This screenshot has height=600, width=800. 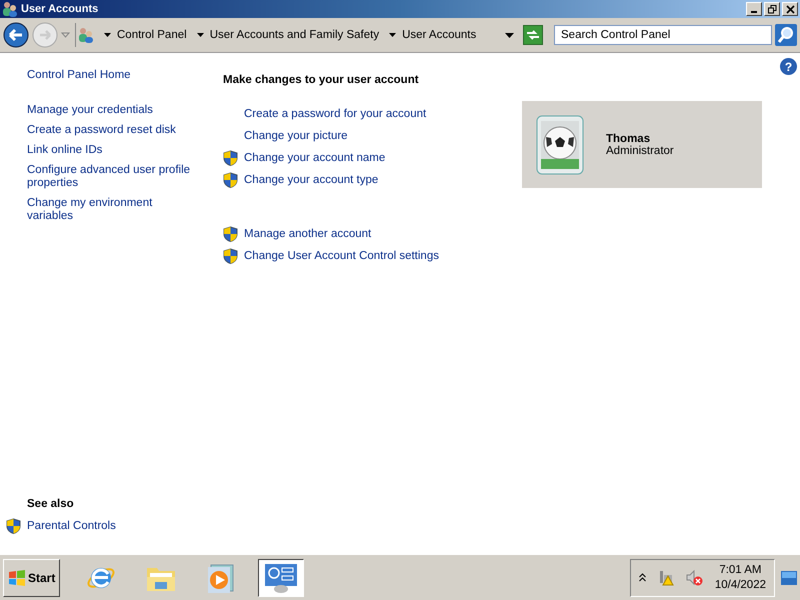 I want to click on windows-logo-icon, so click(x=17, y=578).